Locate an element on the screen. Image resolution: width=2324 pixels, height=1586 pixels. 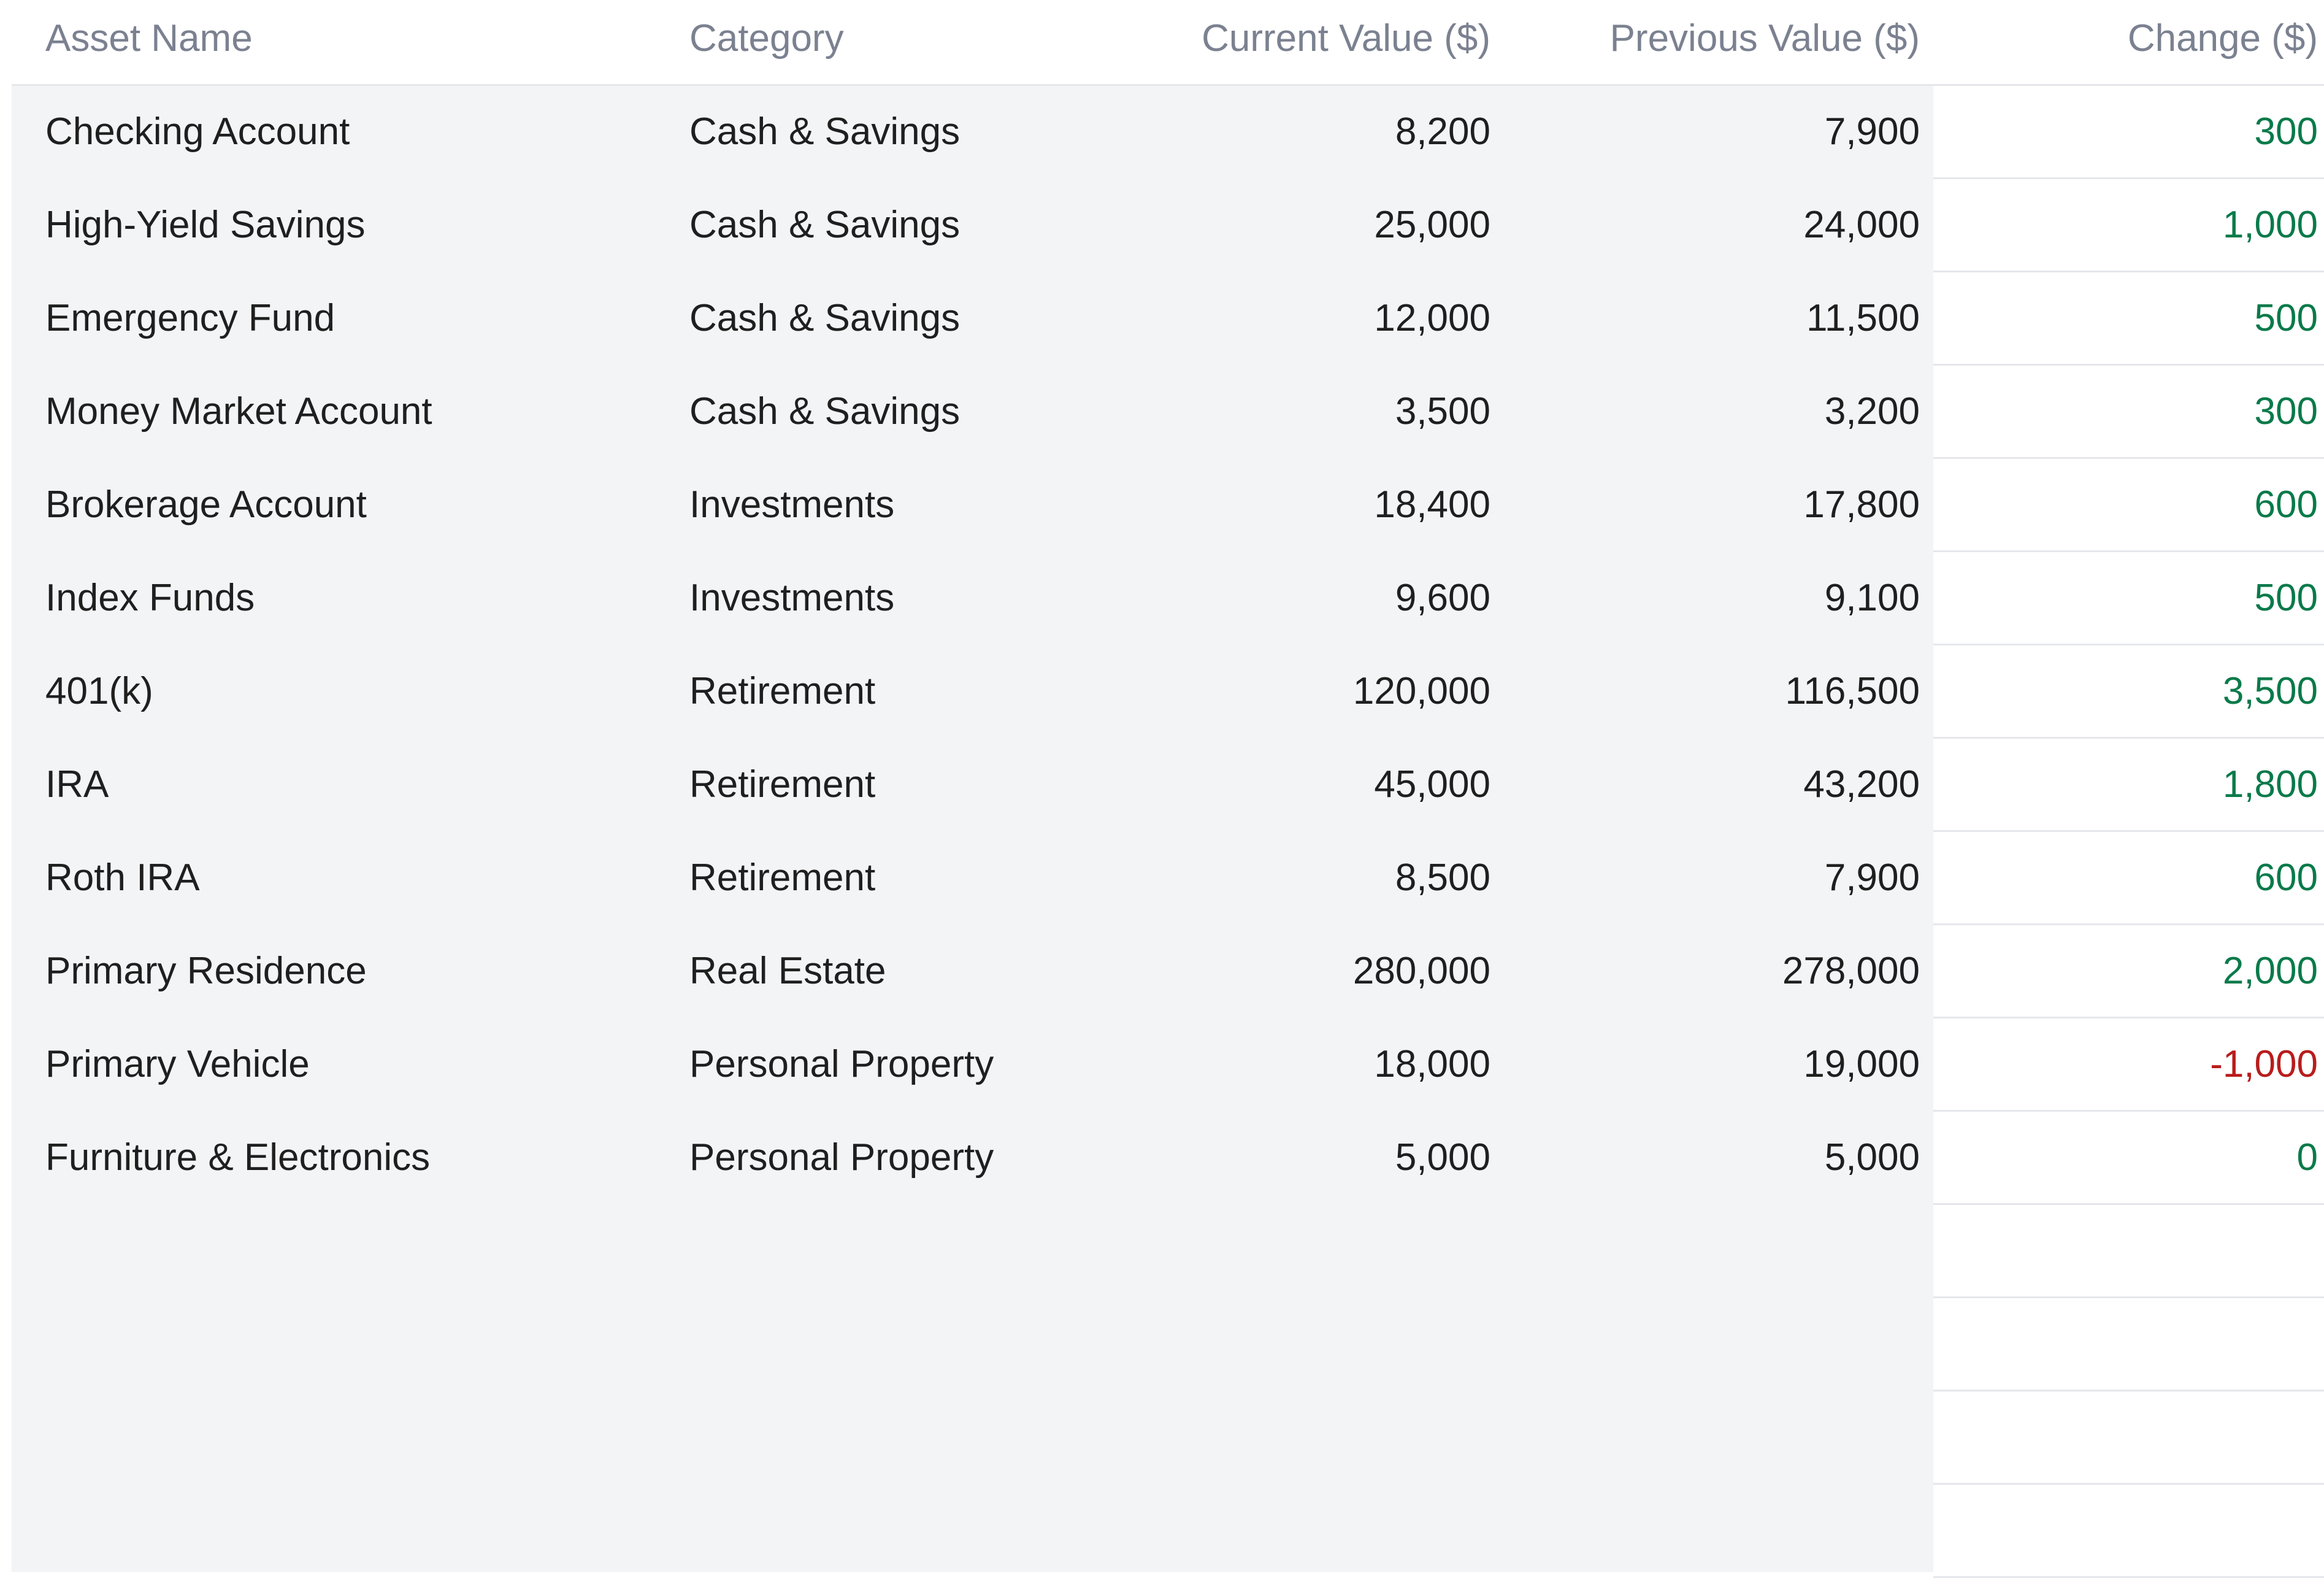
table-row: Roth IRA Retirement 8,500 7,900 600 is located at coordinates (1168, 878).